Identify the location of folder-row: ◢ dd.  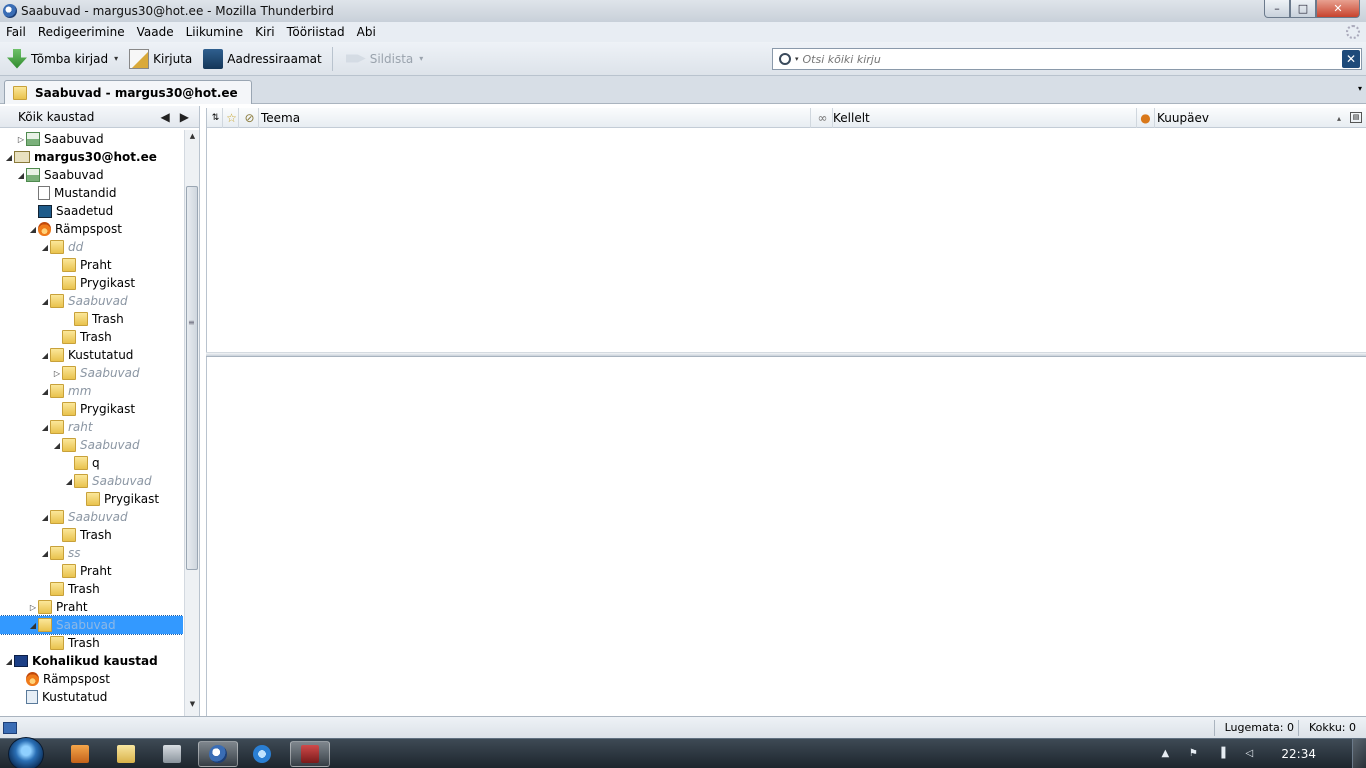
(91, 247).